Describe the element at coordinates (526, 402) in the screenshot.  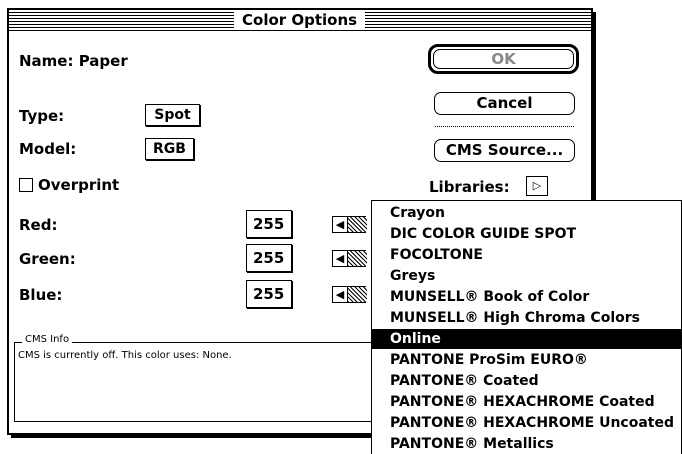
I see `menu-item-pantone-hexachrome-coated: PANTONE® HEXACHROME Coated` at that location.